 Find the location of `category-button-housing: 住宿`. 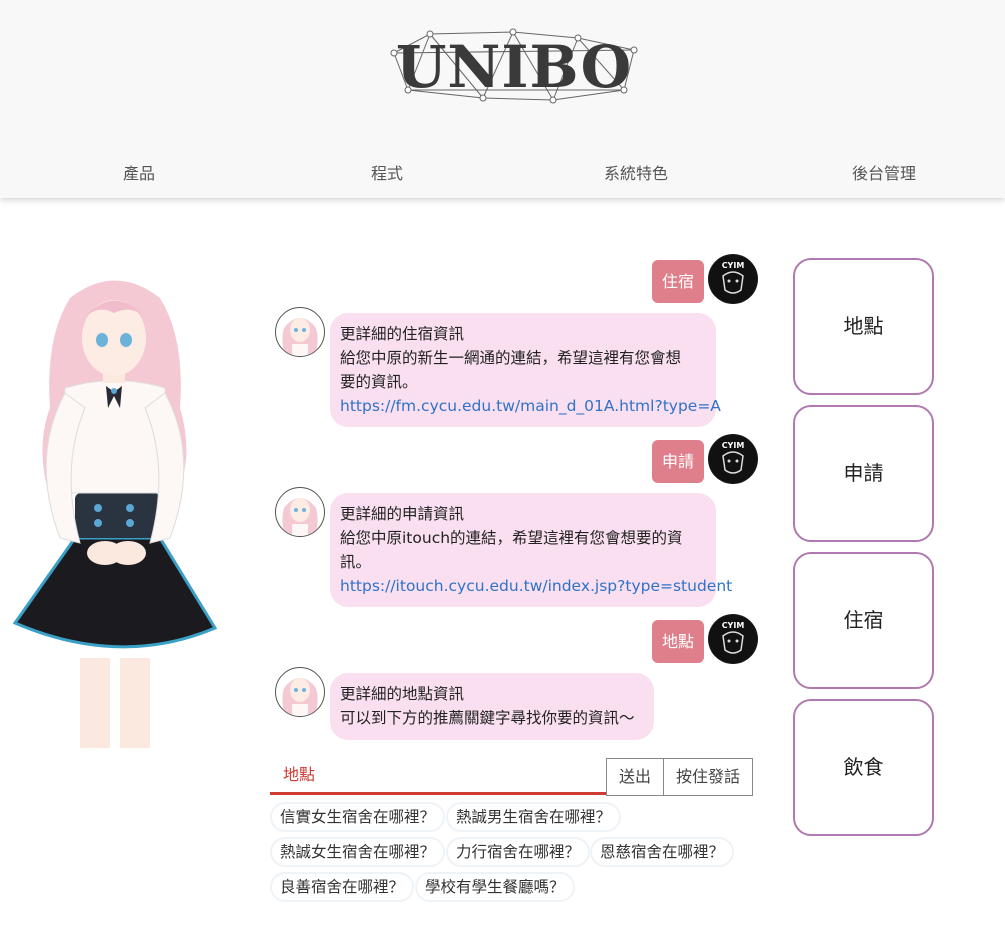

category-button-housing: 住宿 is located at coordinates (863, 620).